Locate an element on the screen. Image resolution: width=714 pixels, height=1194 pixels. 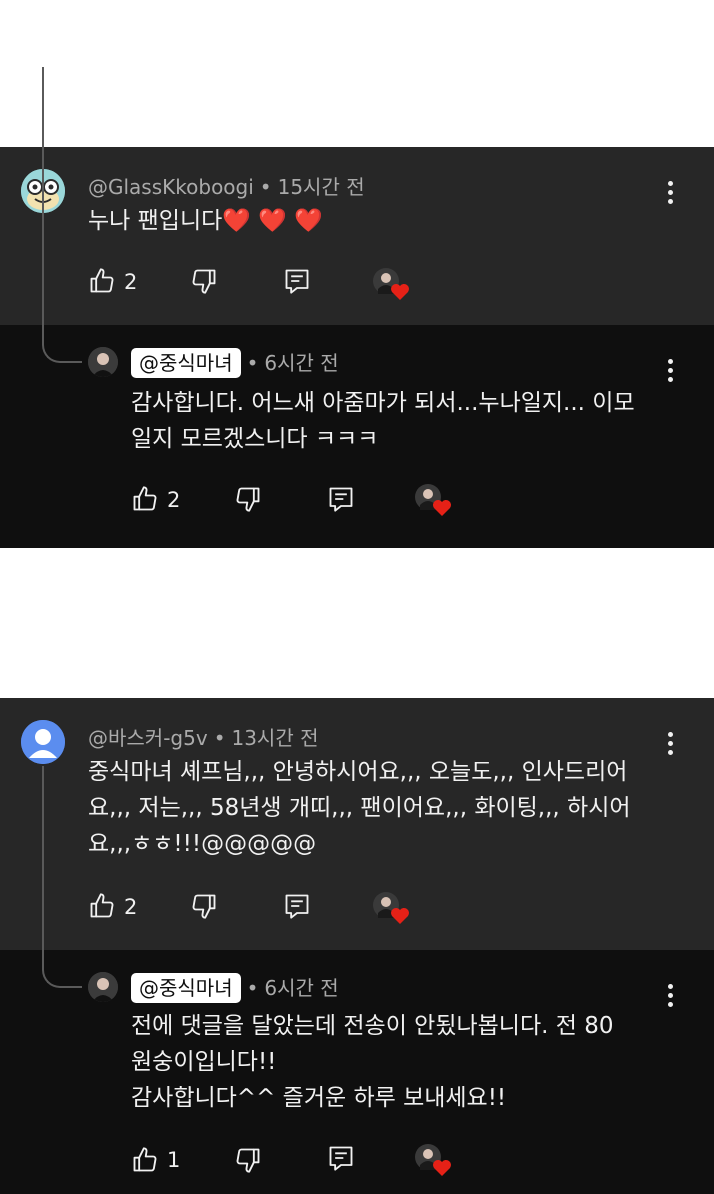
reply-text-line: 감사합니다^^ 즐거운 하루 보내세요!! is located at coordinates (319, 1098).